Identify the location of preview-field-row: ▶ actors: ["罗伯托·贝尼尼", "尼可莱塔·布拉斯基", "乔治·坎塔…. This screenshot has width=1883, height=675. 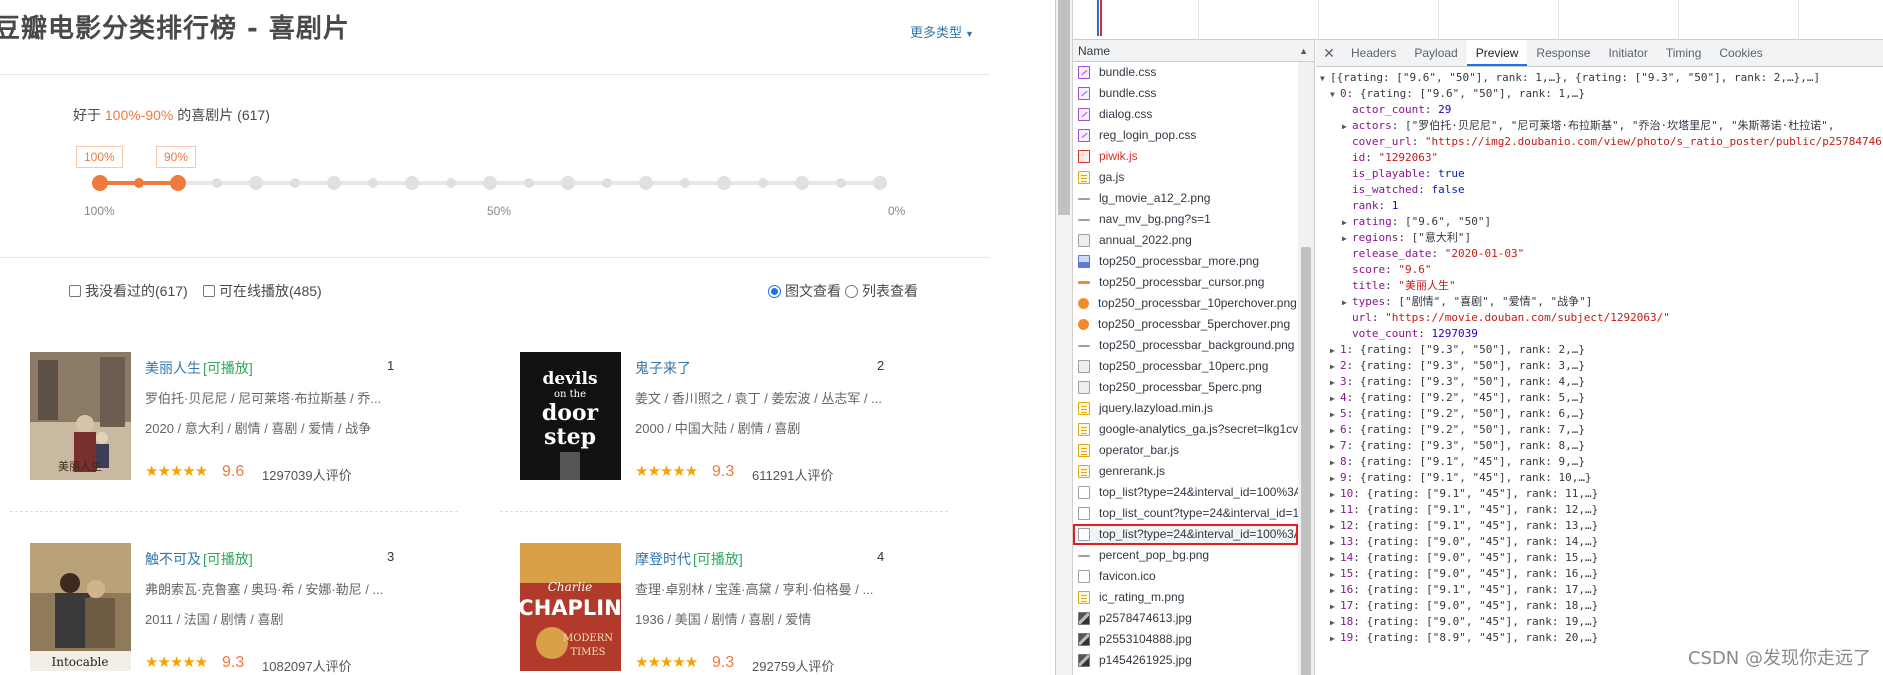
(1599, 126).